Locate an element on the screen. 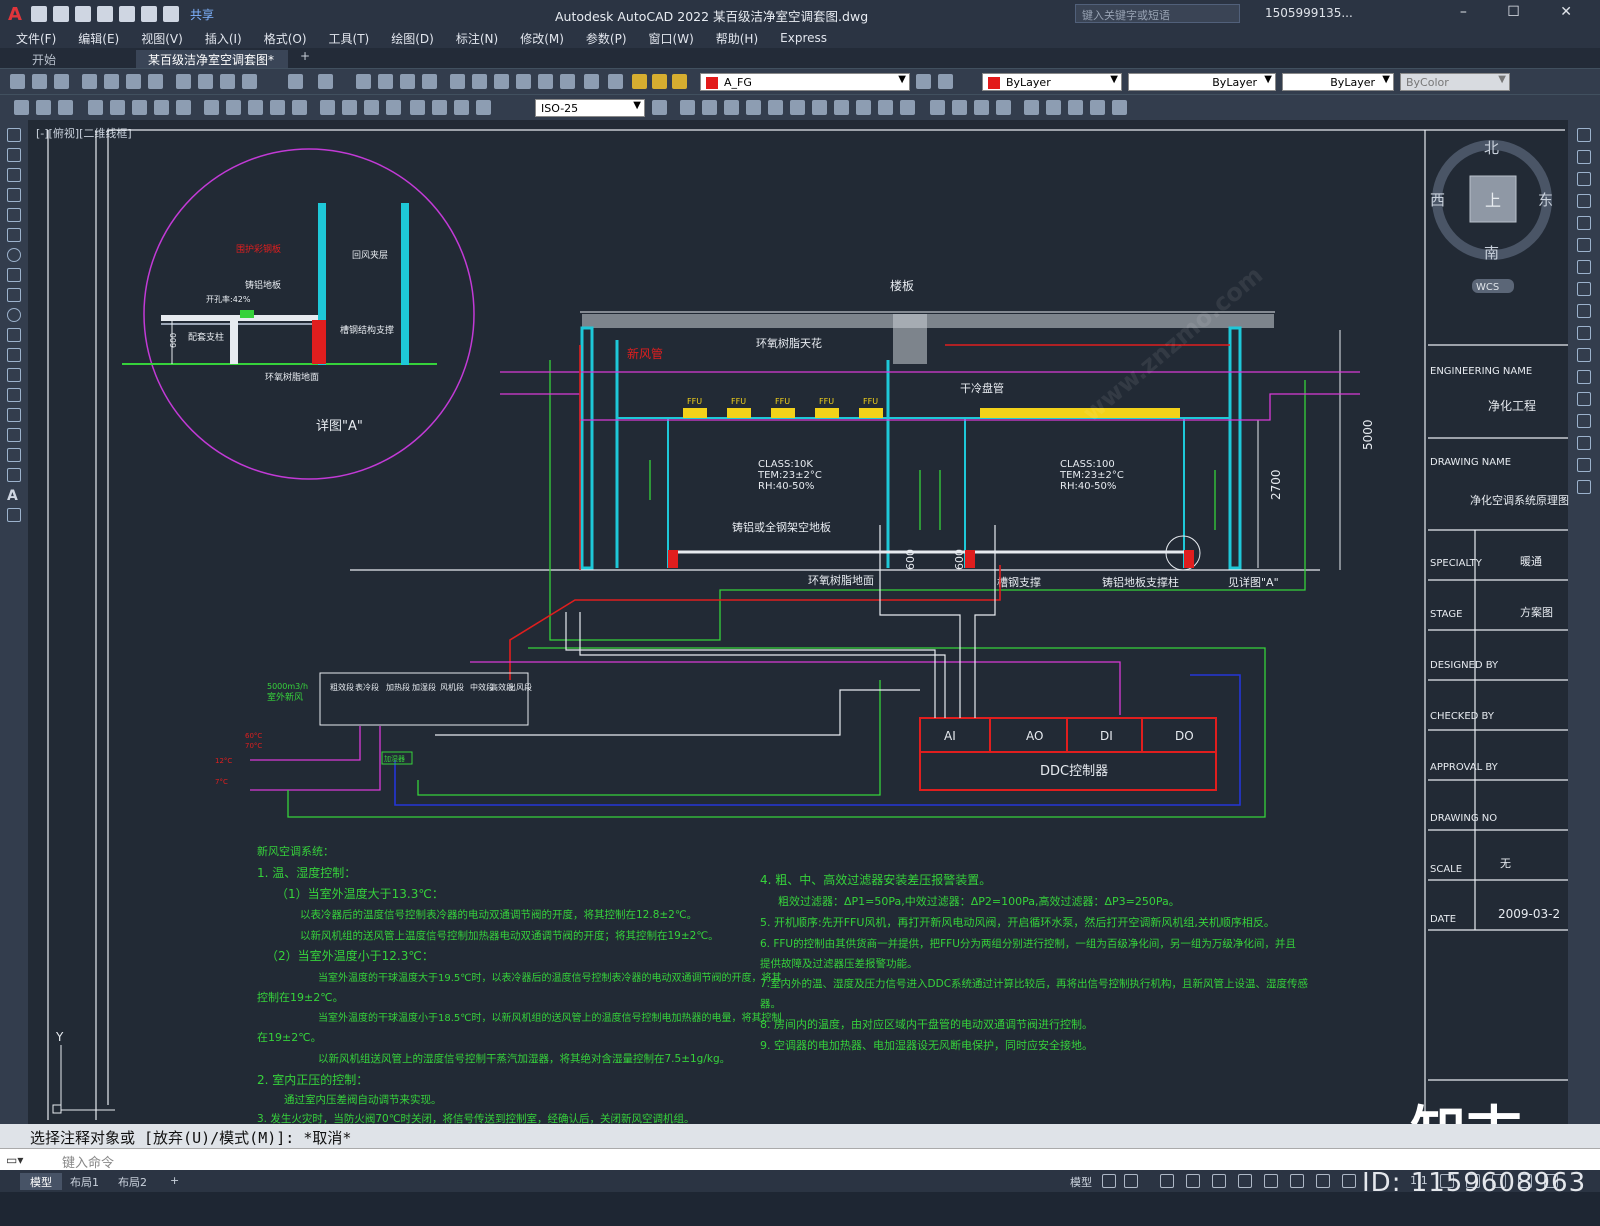 Image resolution: width=1600 pixels, height=1226 pixels. linear-dim-icon is located at coordinates (21, 107).